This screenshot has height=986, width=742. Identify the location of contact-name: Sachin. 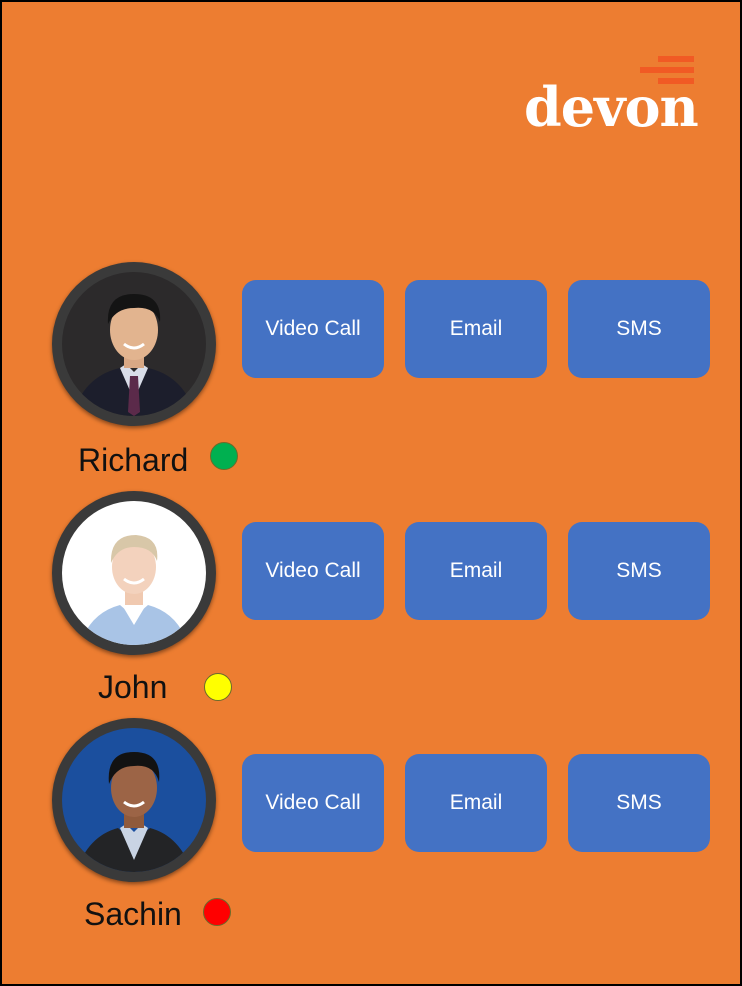
(133, 914).